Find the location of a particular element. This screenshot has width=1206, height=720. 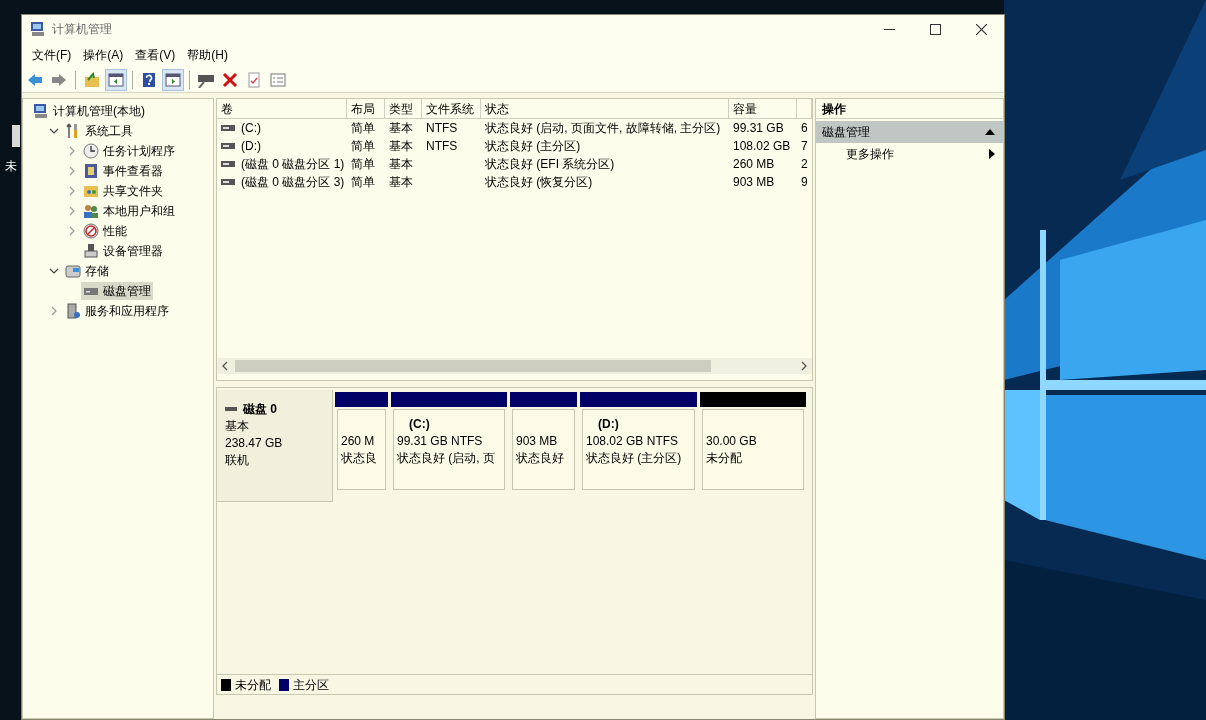

table-cell-text: 状态良好 (主分区) is located at coordinates (533, 146).